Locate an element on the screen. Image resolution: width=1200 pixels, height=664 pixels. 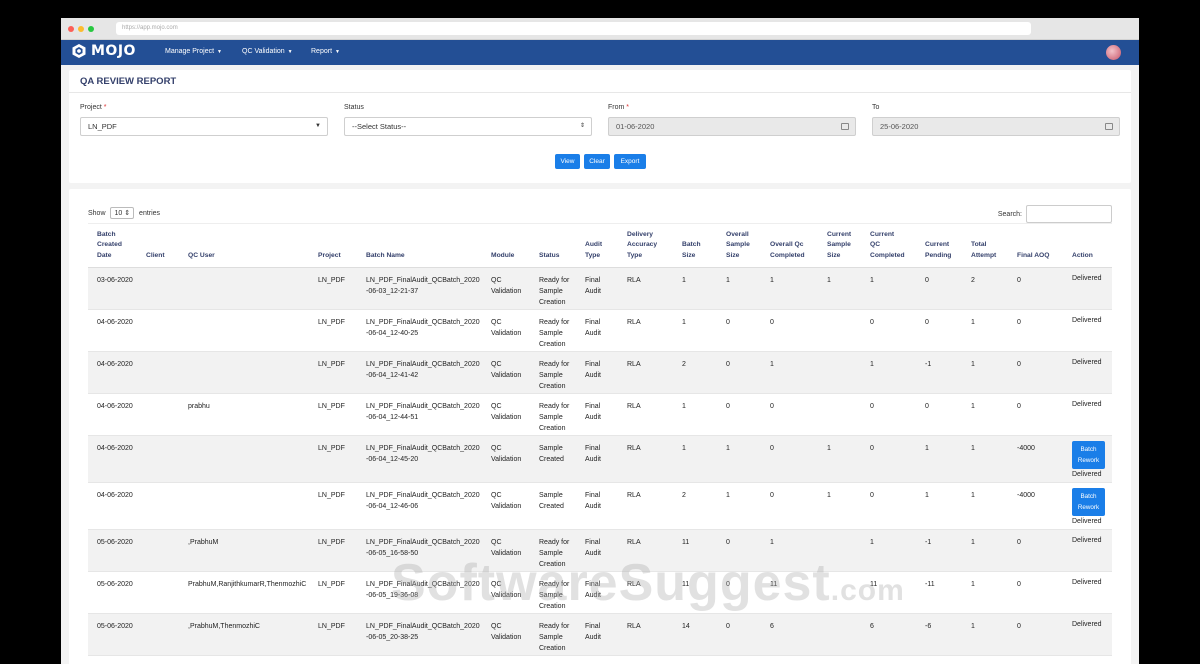
col-total-attempt-header: Total Attempt is located at coordinates (983, 250).